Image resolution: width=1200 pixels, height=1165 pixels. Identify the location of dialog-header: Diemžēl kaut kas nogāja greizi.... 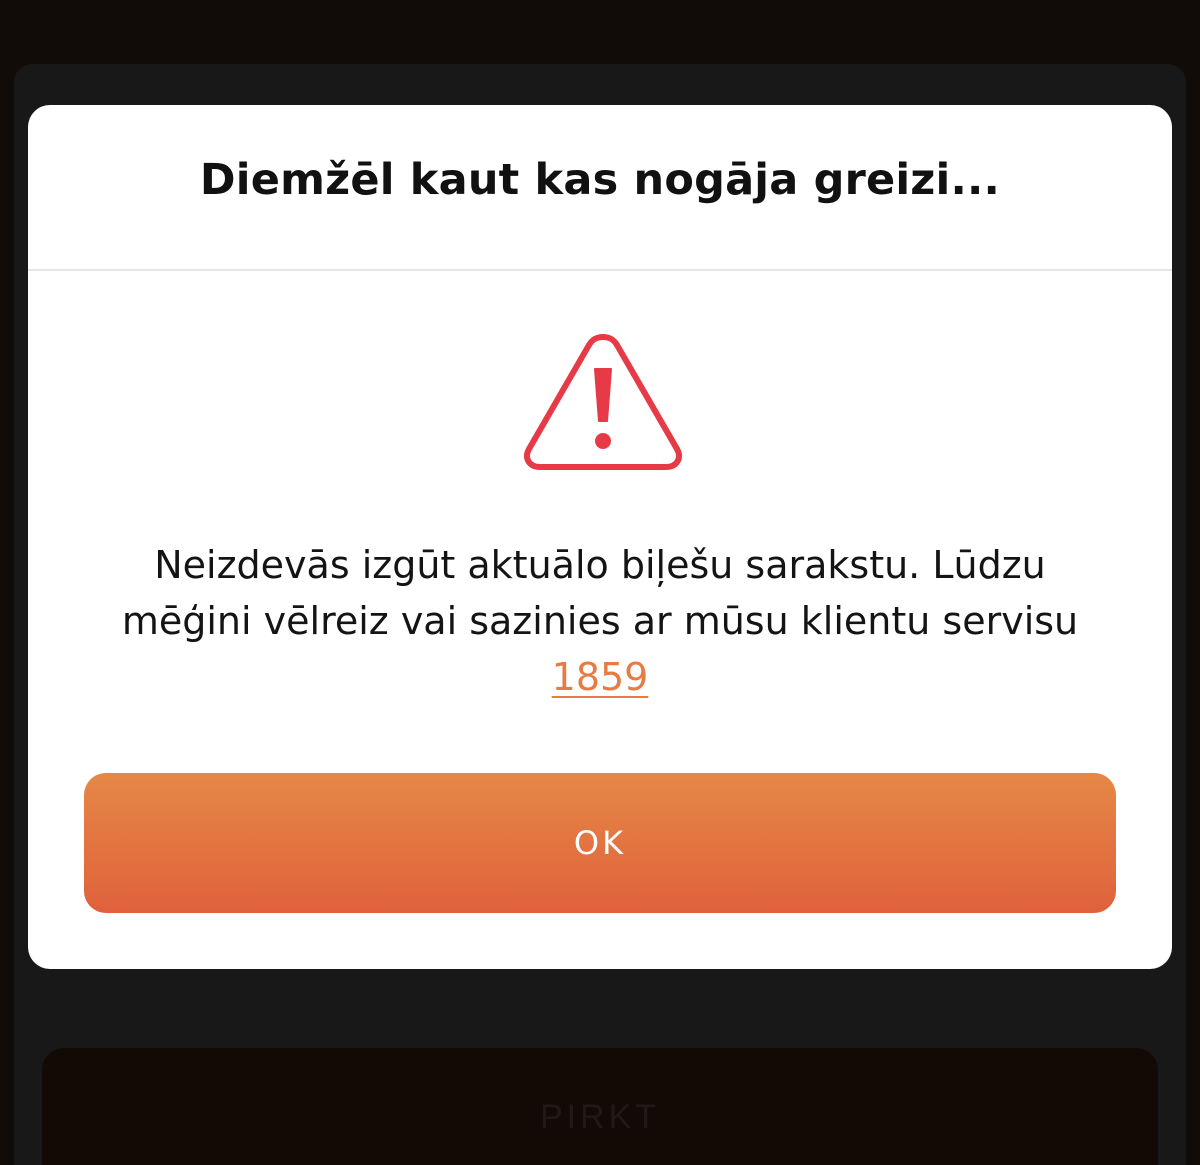
(600, 188).